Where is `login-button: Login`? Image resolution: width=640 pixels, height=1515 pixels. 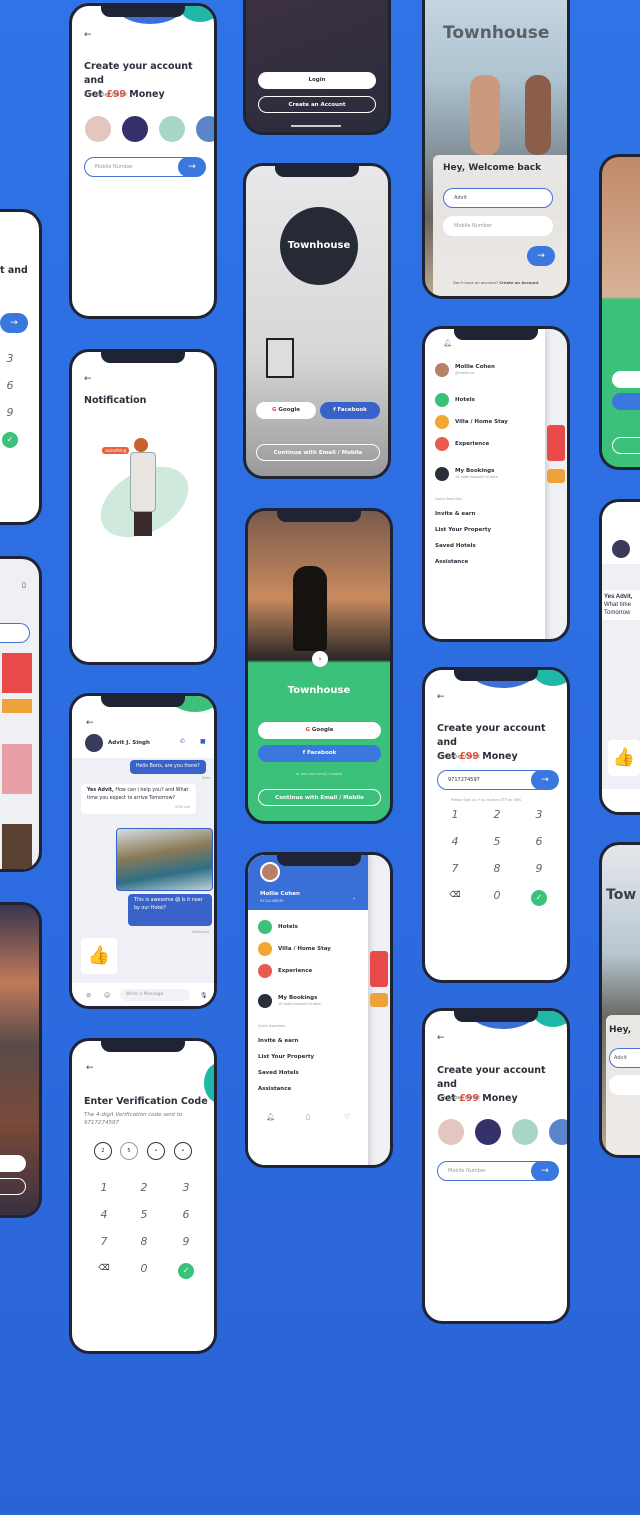 login-button: Login is located at coordinates (317, 80).